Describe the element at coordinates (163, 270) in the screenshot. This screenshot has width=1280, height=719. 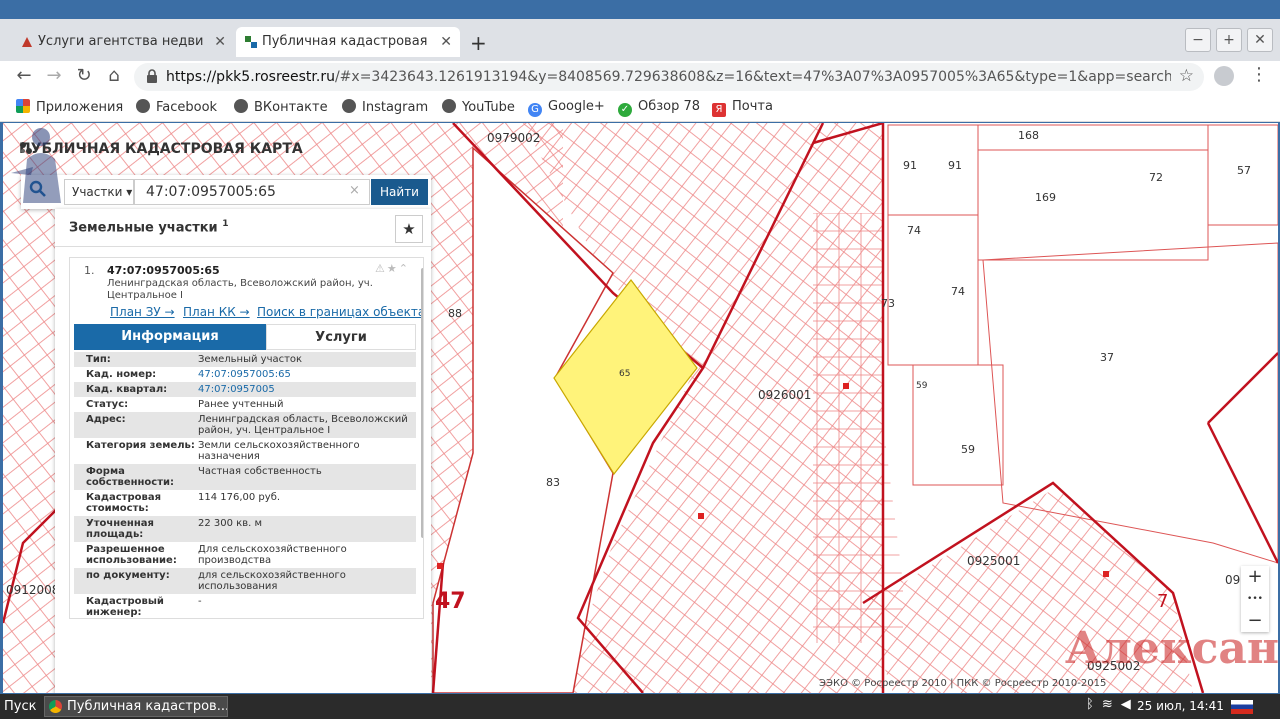
I see `result-cad-id: 47:07:0957005:65` at that location.